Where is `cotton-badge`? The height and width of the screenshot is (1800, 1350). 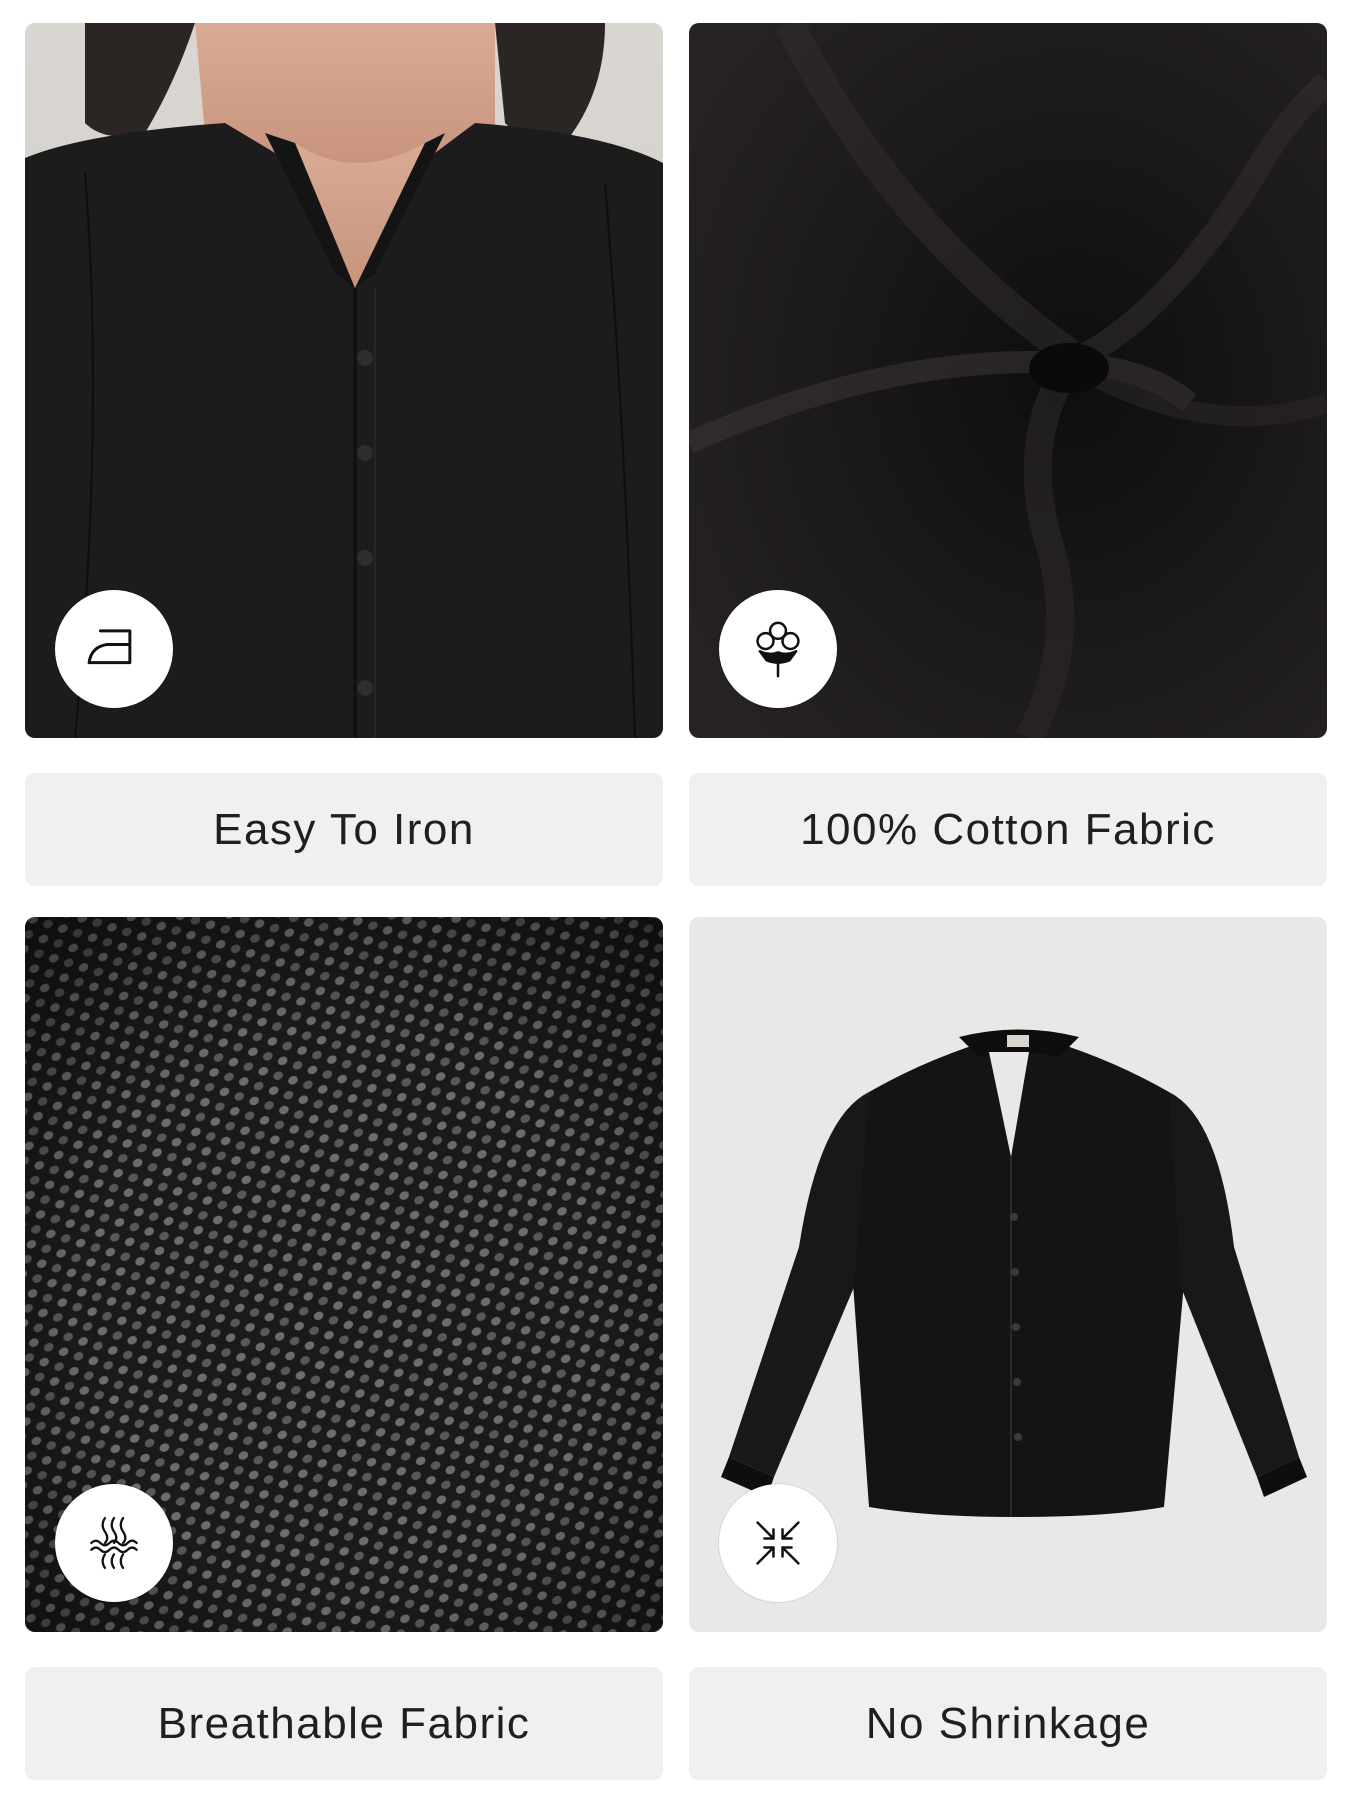 cotton-badge is located at coordinates (778, 649).